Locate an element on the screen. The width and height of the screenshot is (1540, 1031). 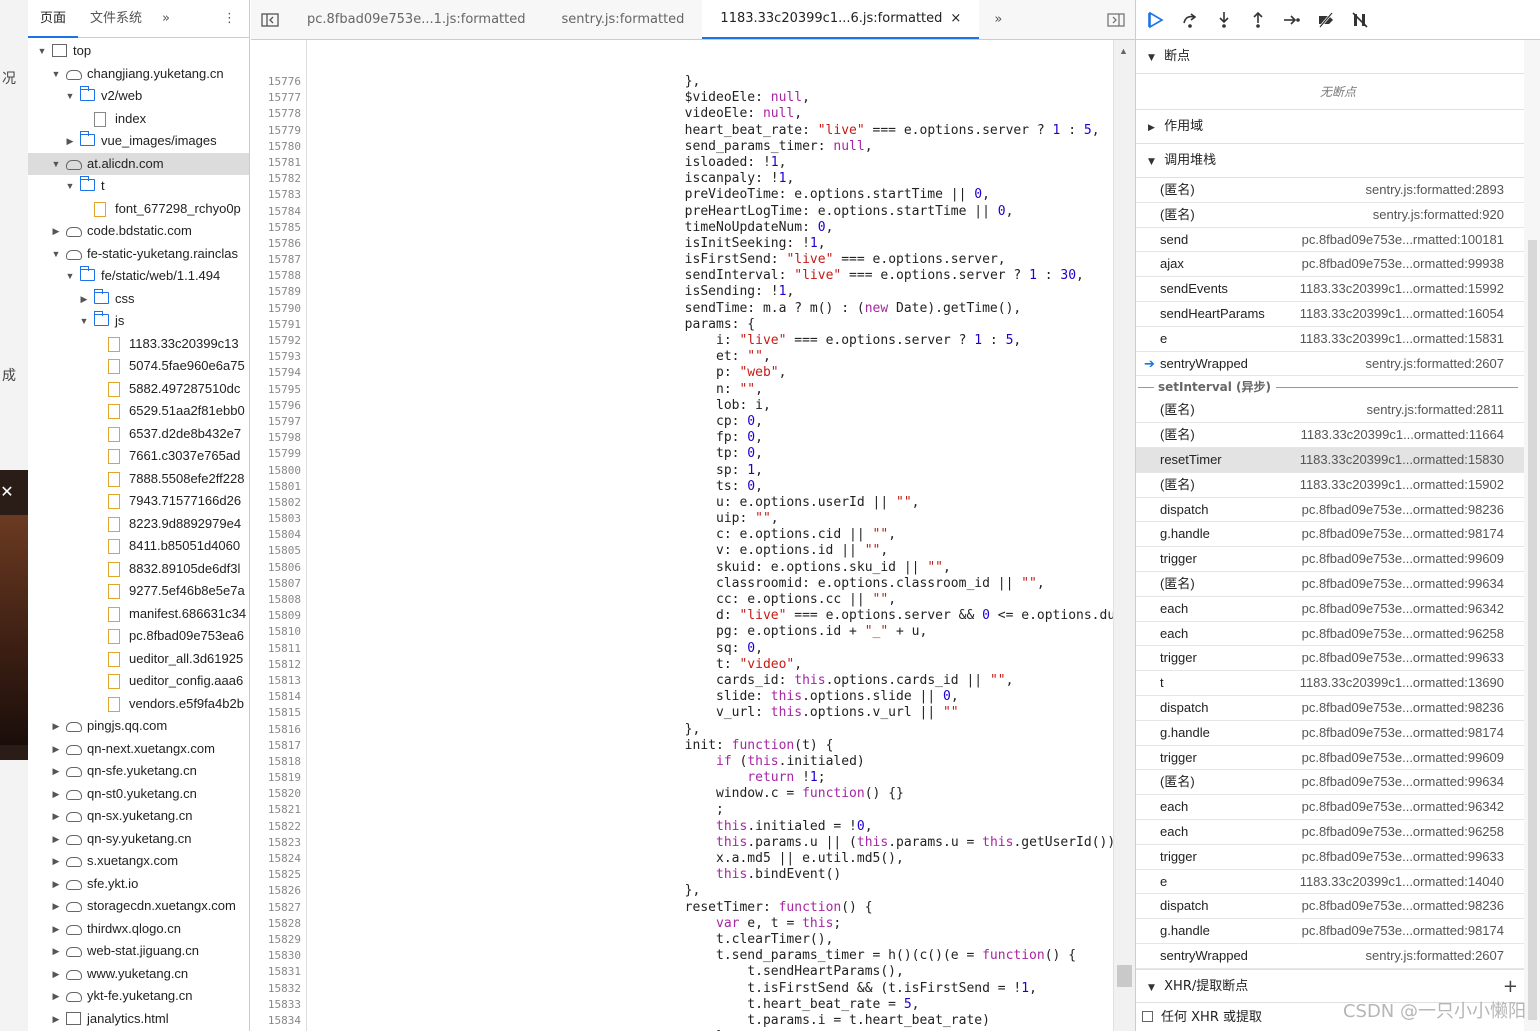
tree-item: ▶ thirdwx.qlogo.cn is located at coordinates (138, 929).